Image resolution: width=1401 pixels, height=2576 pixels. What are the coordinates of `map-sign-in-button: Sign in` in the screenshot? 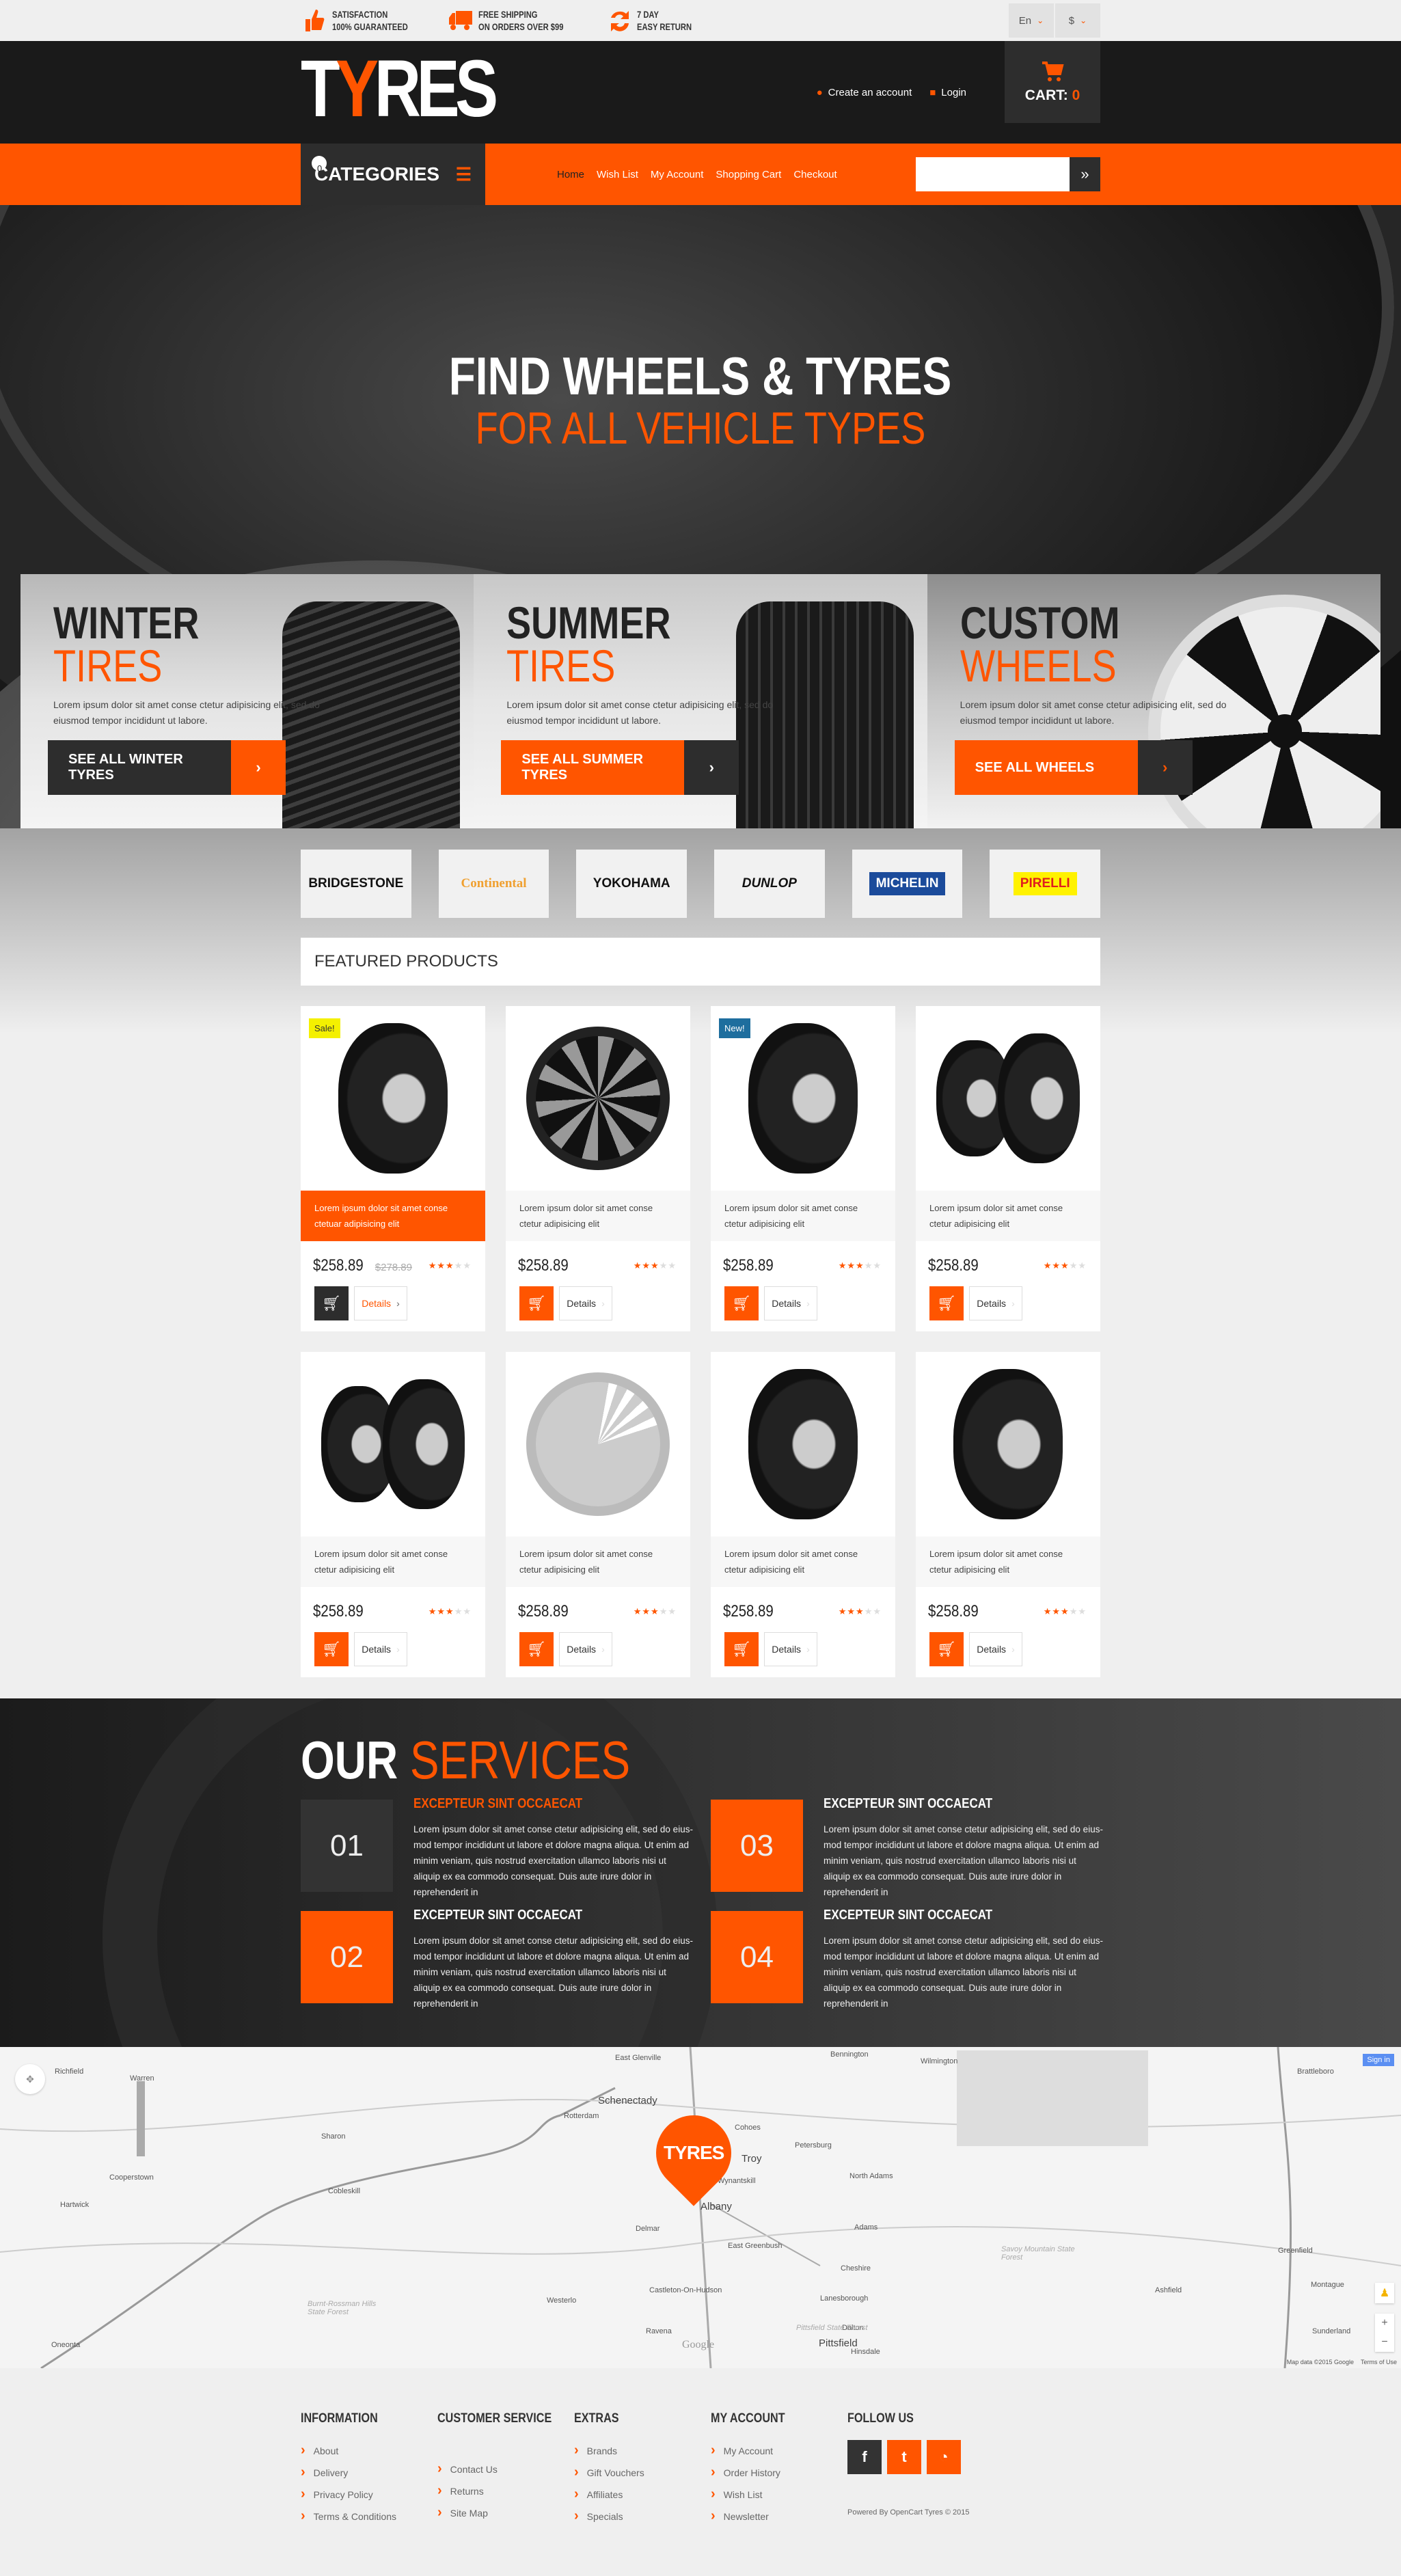 It's located at (1379, 2060).